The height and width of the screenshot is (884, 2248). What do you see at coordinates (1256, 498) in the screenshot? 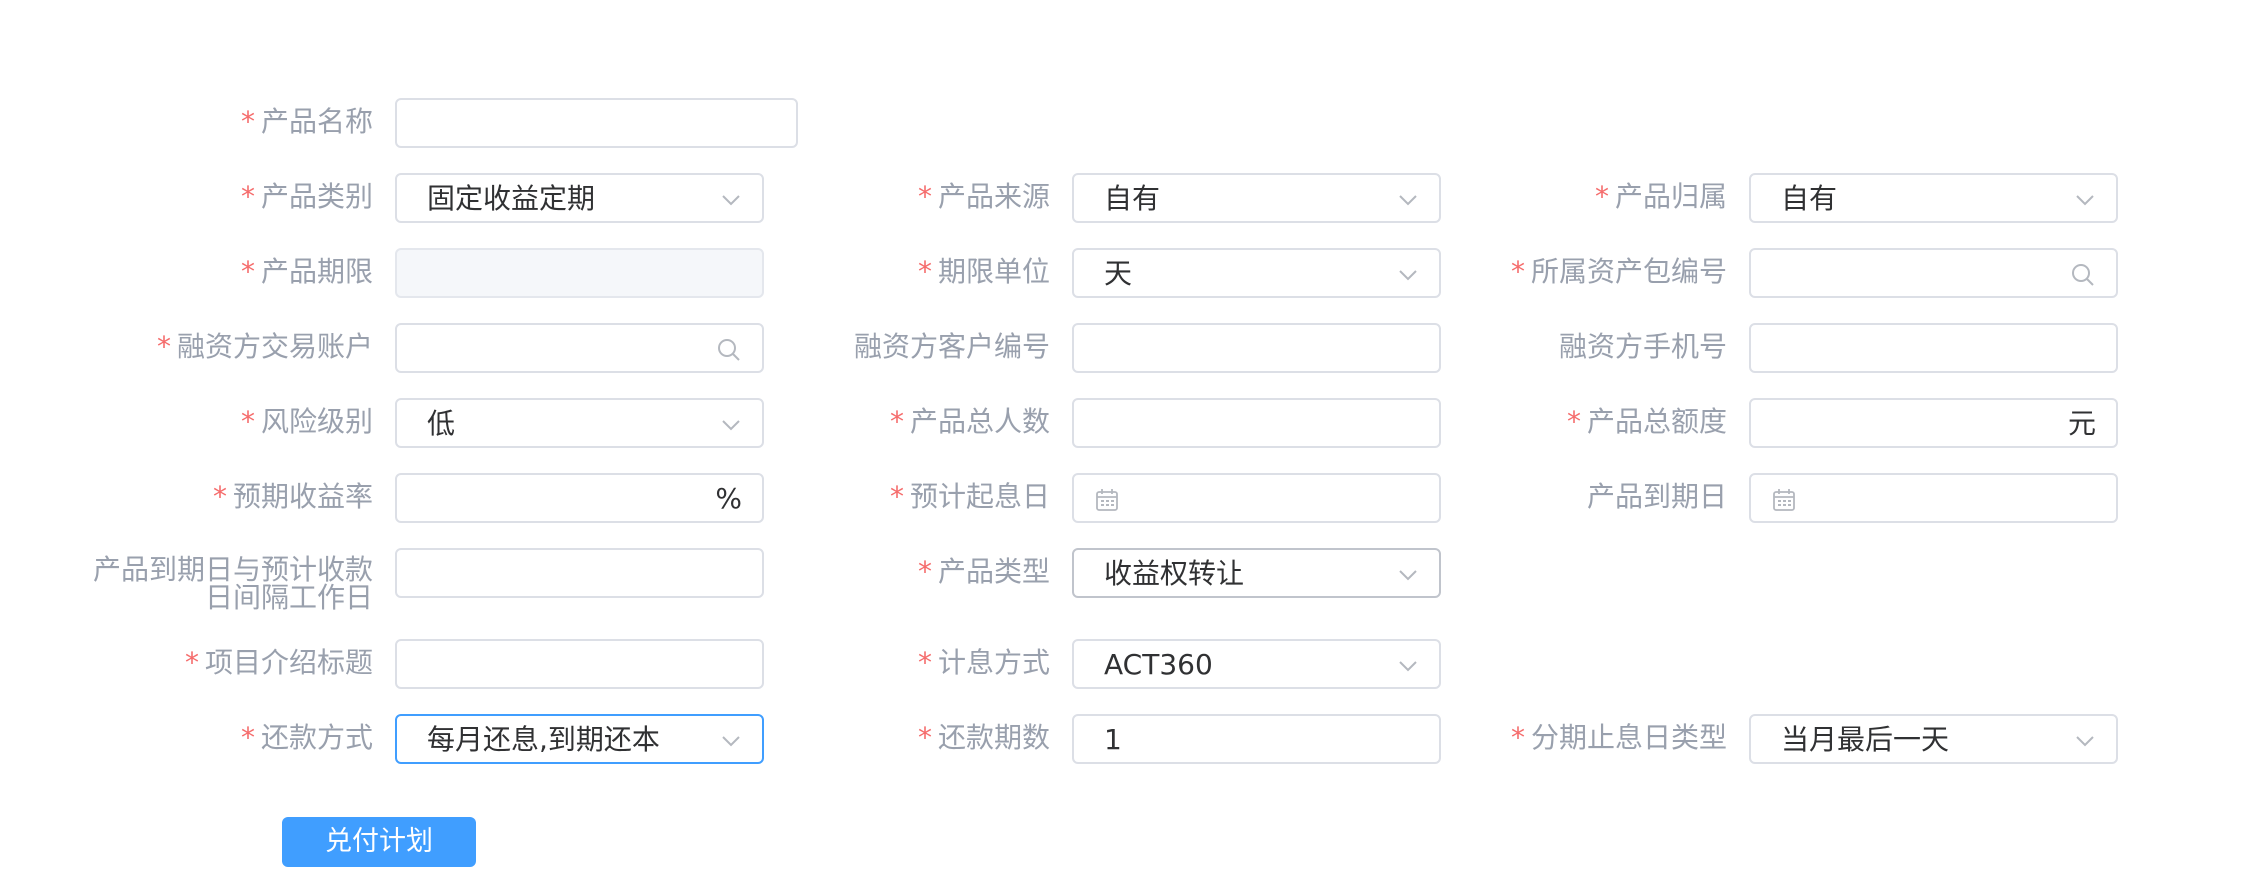
I see `value-date-picker` at bounding box center [1256, 498].